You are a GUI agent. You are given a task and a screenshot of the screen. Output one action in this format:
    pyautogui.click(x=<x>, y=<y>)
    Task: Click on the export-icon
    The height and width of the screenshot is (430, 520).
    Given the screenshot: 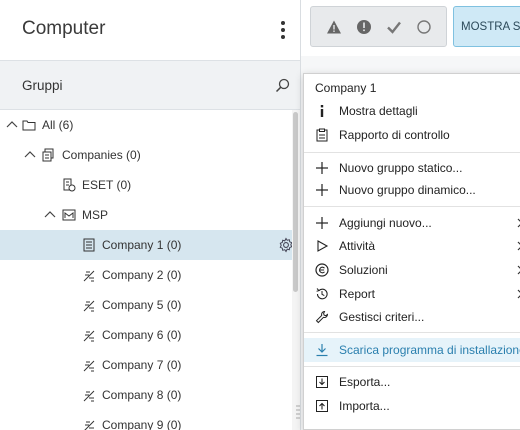 What is the action you would take?
    pyautogui.click(x=322, y=382)
    